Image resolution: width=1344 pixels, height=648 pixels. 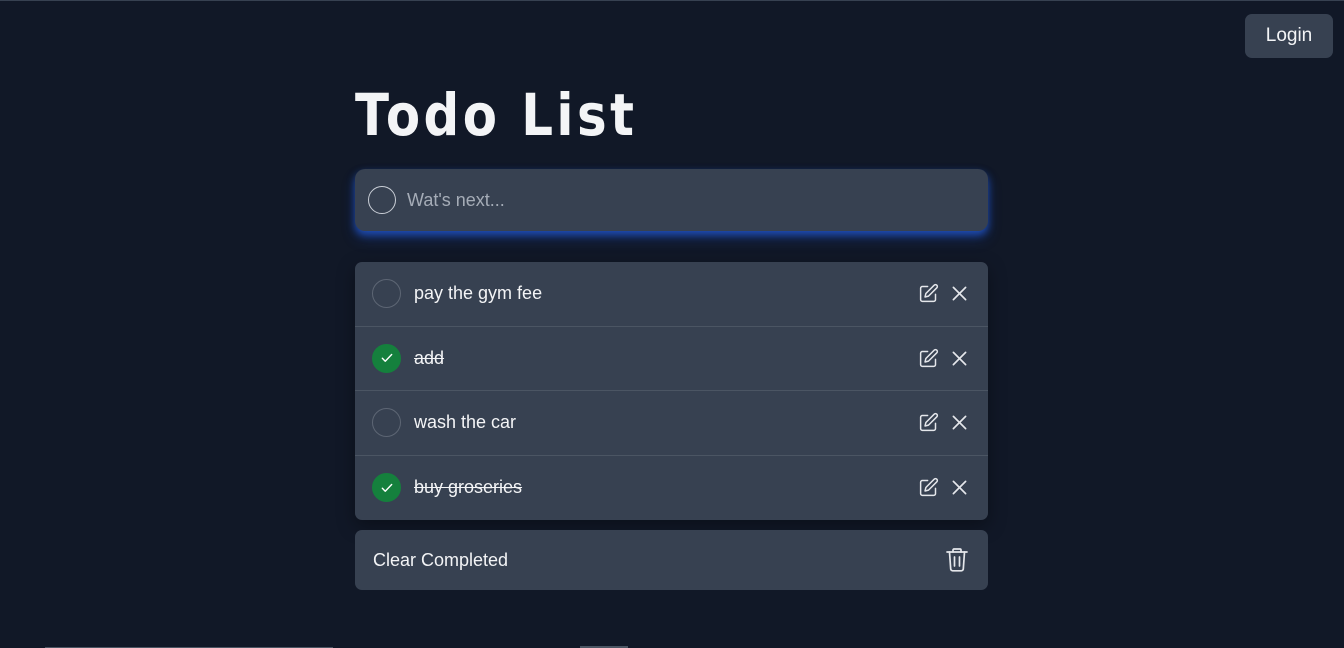 What do you see at coordinates (671, 560) in the screenshot?
I see `clear-completed-bar: Clear Completed` at bounding box center [671, 560].